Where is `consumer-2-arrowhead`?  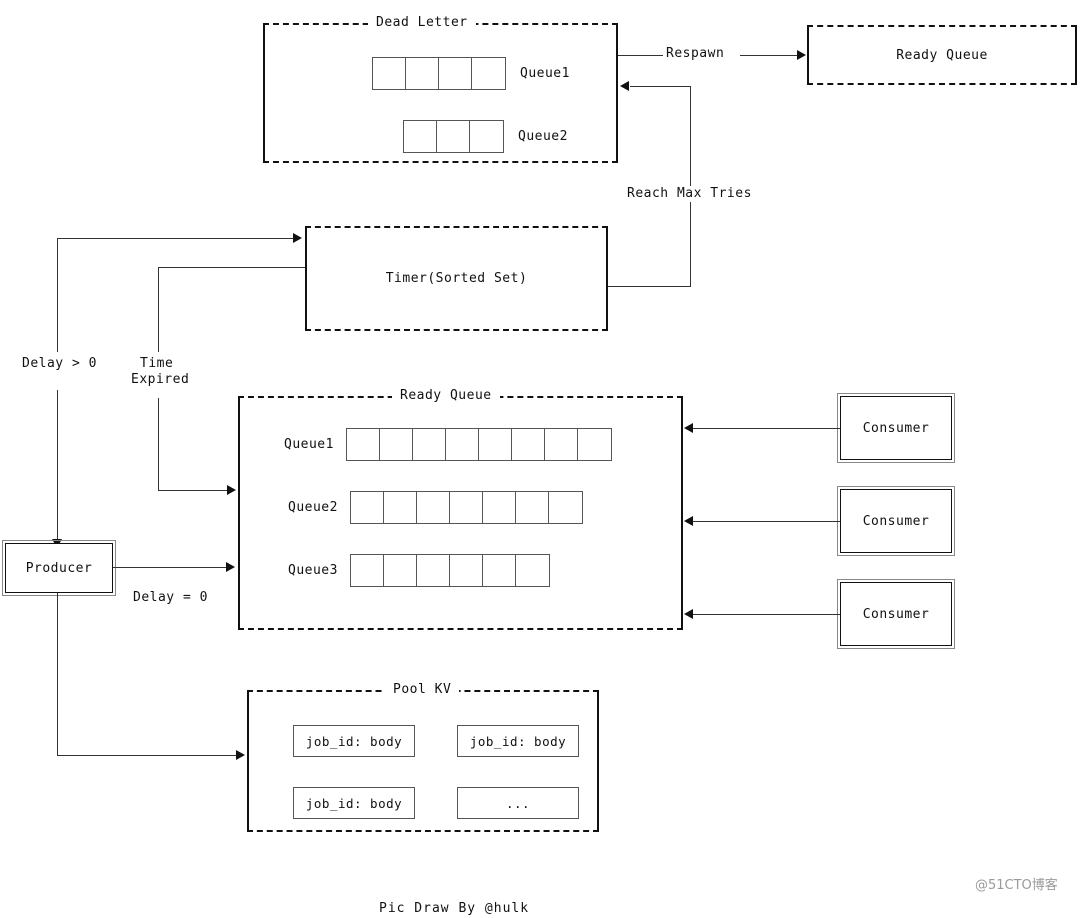
consumer-2-arrowhead is located at coordinates (688, 521).